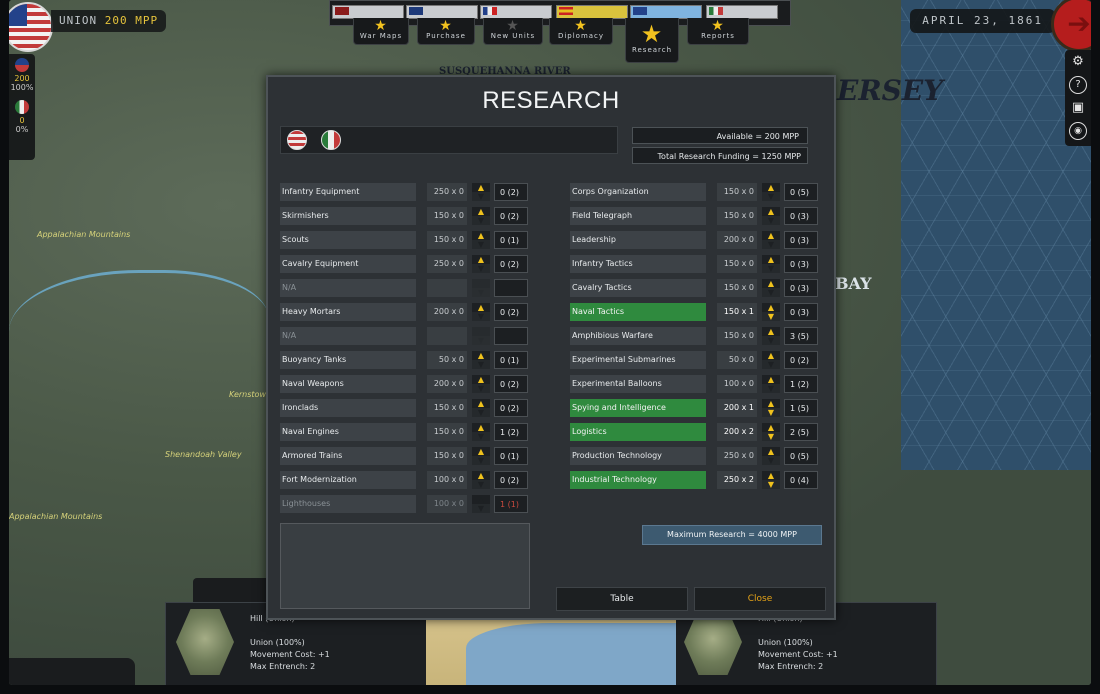 The width and height of the screenshot is (1100, 694). I want to click on flag-strip, so click(516, 12).